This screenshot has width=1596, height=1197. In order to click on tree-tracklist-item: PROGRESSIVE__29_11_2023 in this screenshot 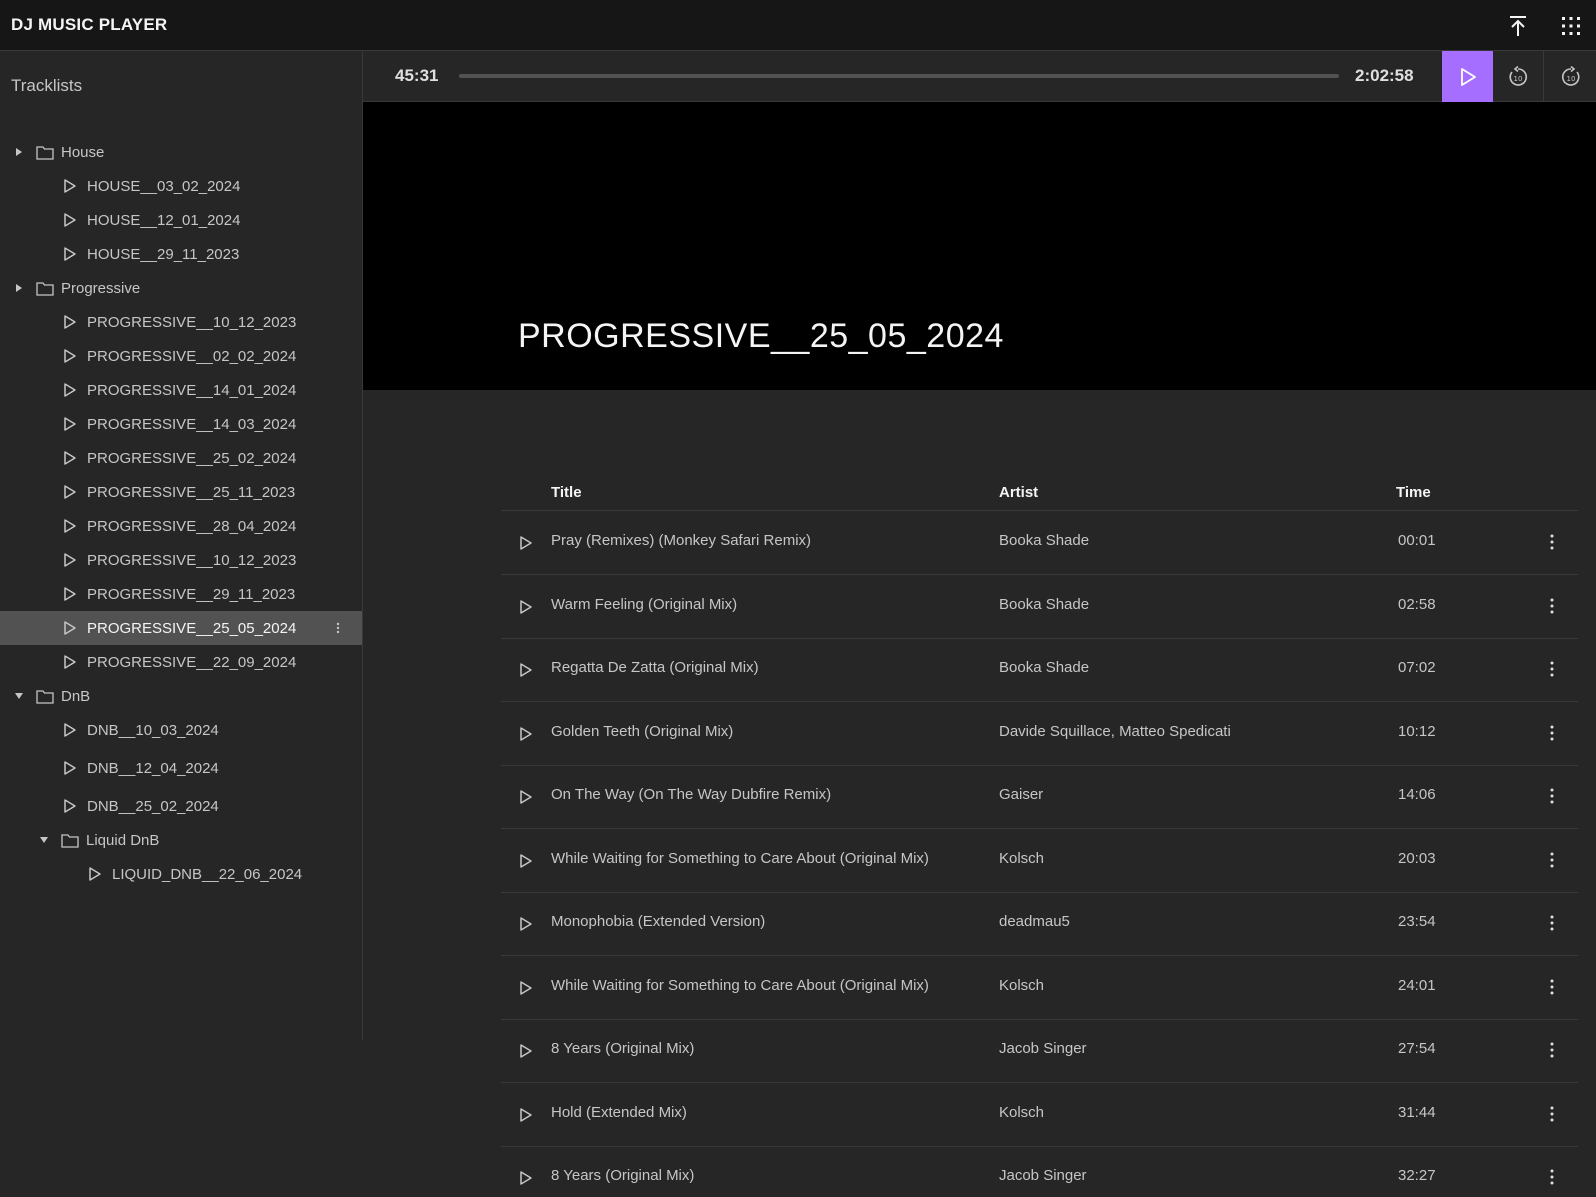, I will do `click(181, 594)`.